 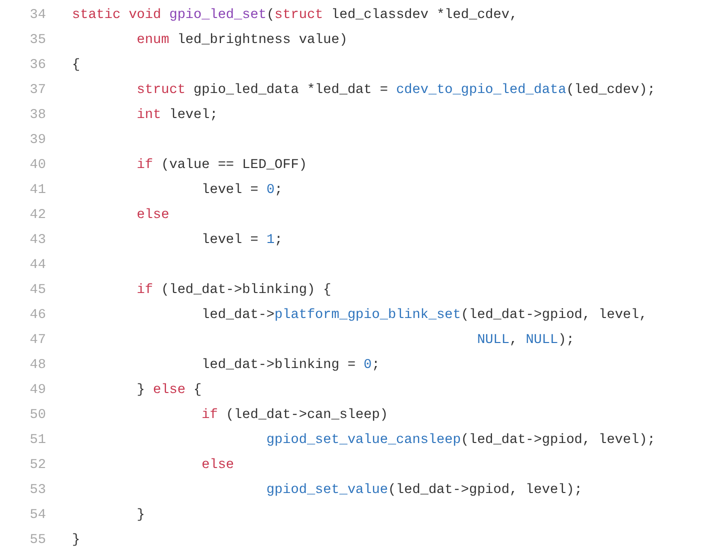 I want to click on code-line: level = 0;, so click(x=241, y=190).